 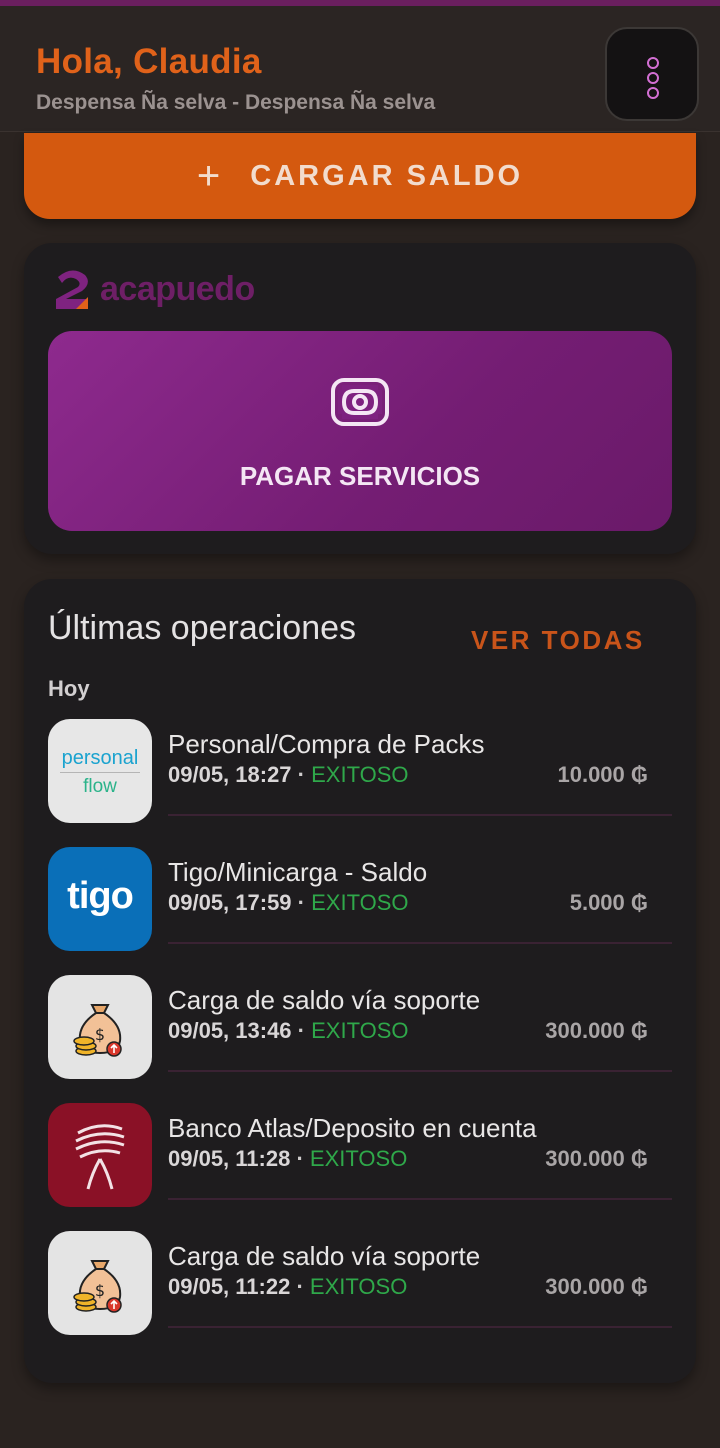 I want to click on tigo-logo: tigo, so click(x=100, y=899).